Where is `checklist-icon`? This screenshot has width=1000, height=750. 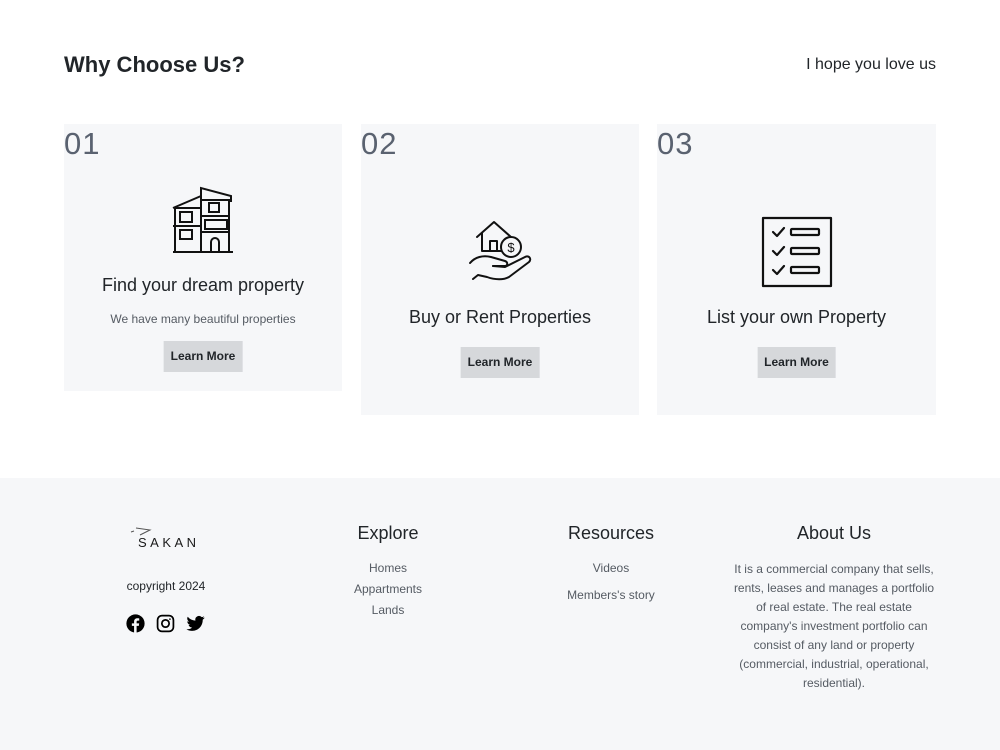 checklist-icon is located at coordinates (796, 252).